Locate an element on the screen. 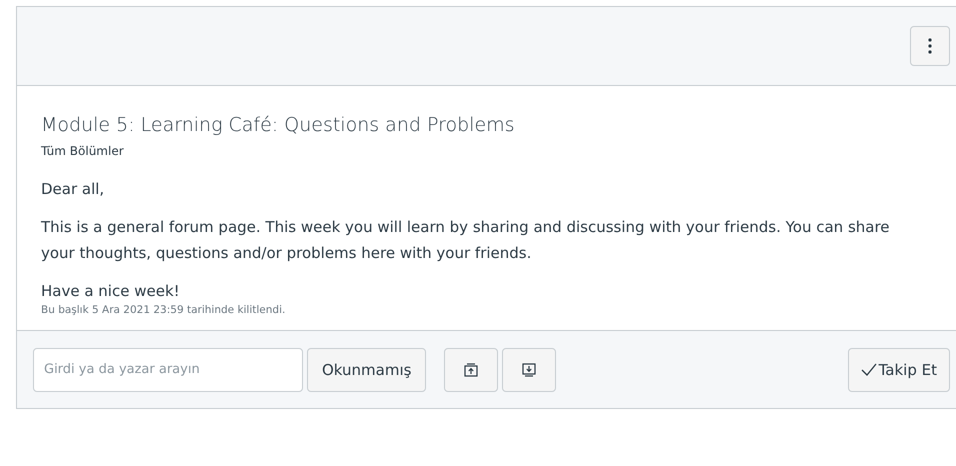 This screenshot has height=466, width=956. topic-title: Module 5: Learning Café: Questions and Problems is located at coordinates (278, 125).